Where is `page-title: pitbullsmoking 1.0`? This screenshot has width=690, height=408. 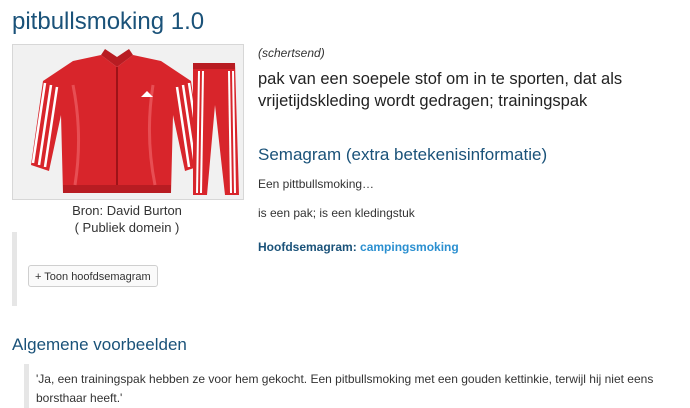
page-title: pitbullsmoking 1.0 is located at coordinates (108, 21).